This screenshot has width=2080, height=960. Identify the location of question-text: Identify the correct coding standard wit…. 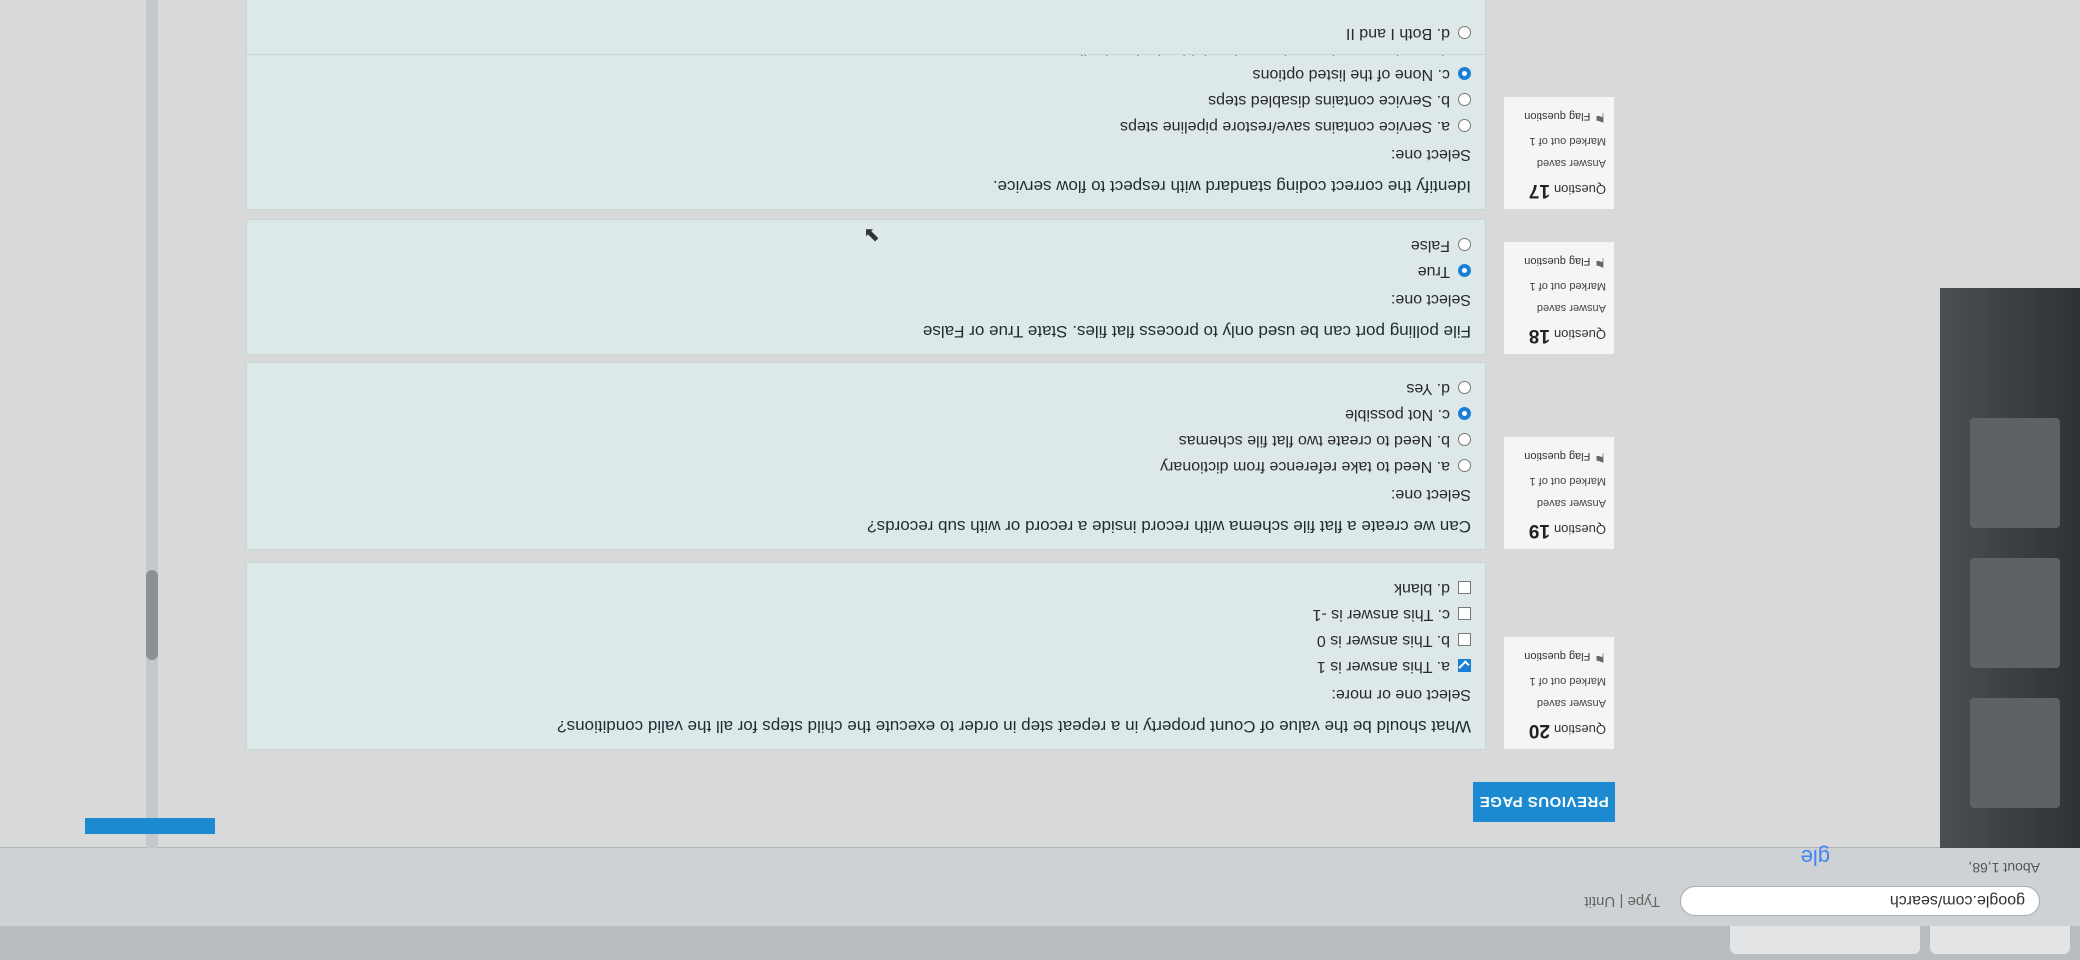
(1231, 186).